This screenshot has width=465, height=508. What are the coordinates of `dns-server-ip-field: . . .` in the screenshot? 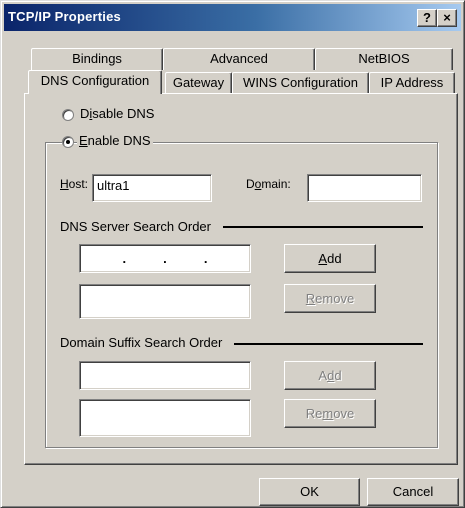 It's located at (165, 258).